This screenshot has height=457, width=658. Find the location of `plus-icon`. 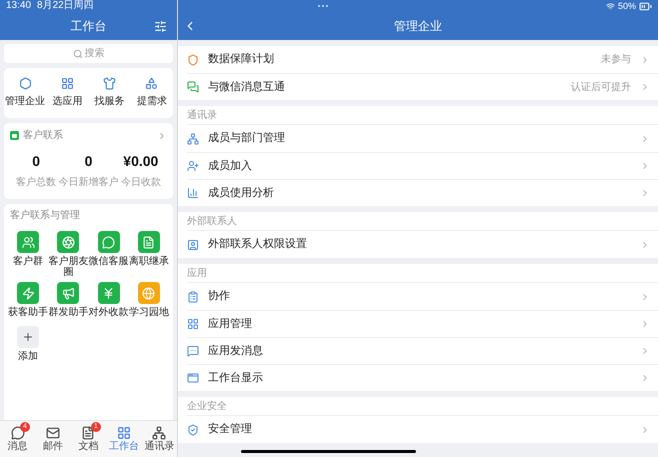

plus-icon is located at coordinates (28, 337).